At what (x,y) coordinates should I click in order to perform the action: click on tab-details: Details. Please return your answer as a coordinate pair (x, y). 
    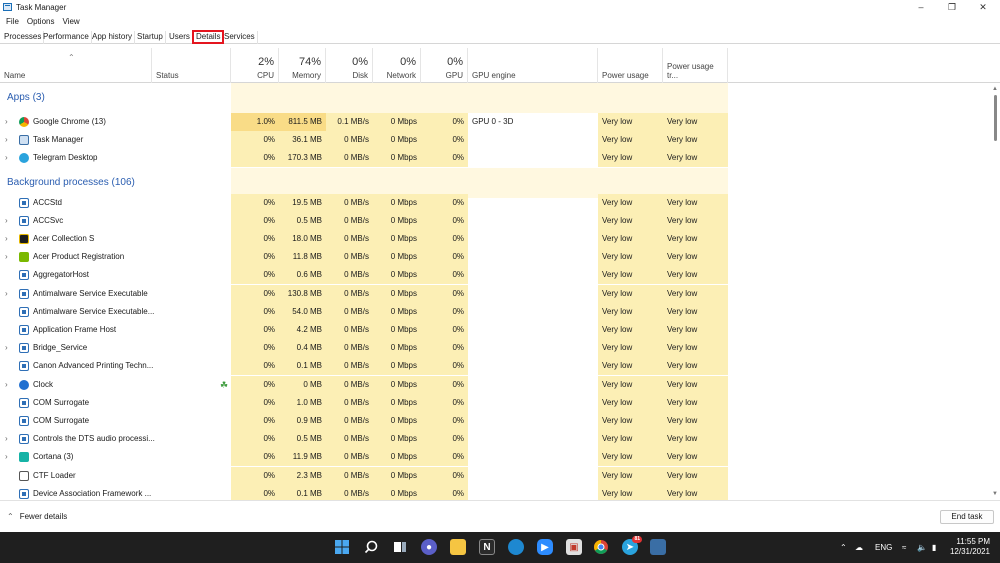
    Looking at the image, I should click on (208, 37).